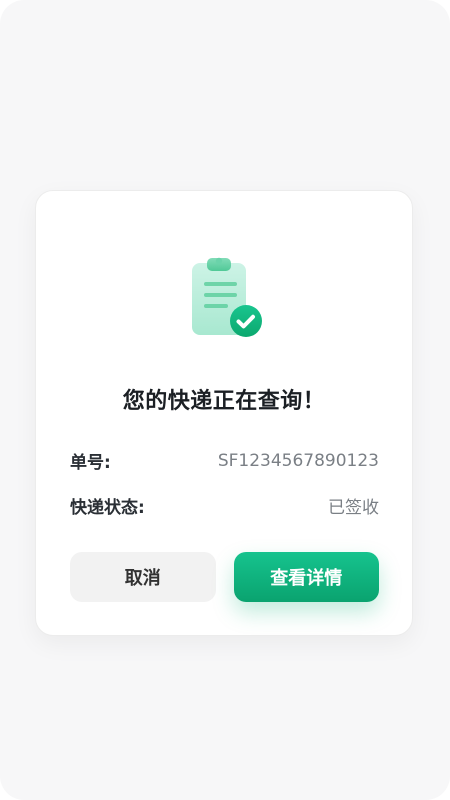 Image resolution: width=450 pixels, height=800 pixels. Describe the element at coordinates (107, 508) in the screenshot. I see `status-label: 快递状态:` at that location.